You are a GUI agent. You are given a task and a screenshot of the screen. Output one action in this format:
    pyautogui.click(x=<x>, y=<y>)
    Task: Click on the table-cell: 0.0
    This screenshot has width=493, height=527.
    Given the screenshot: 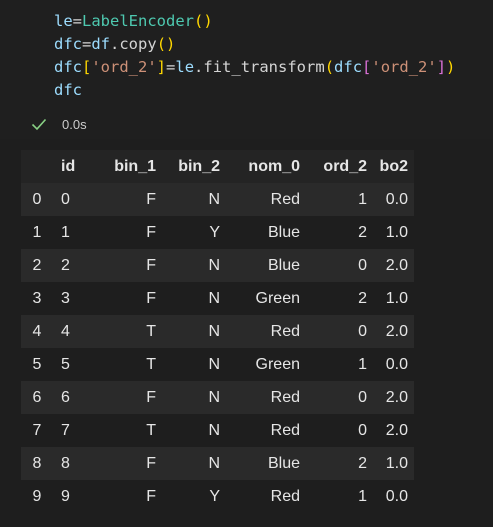 What is the action you would take?
    pyautogui.click(x=396, y=496)
    